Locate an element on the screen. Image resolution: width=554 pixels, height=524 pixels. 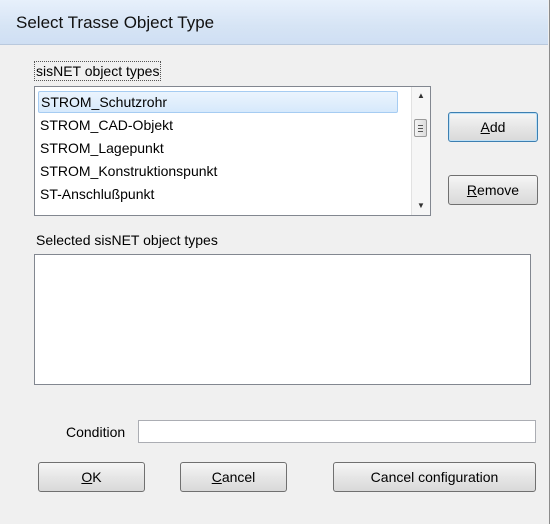
add-button: Add is located at coordinates (493, 127).